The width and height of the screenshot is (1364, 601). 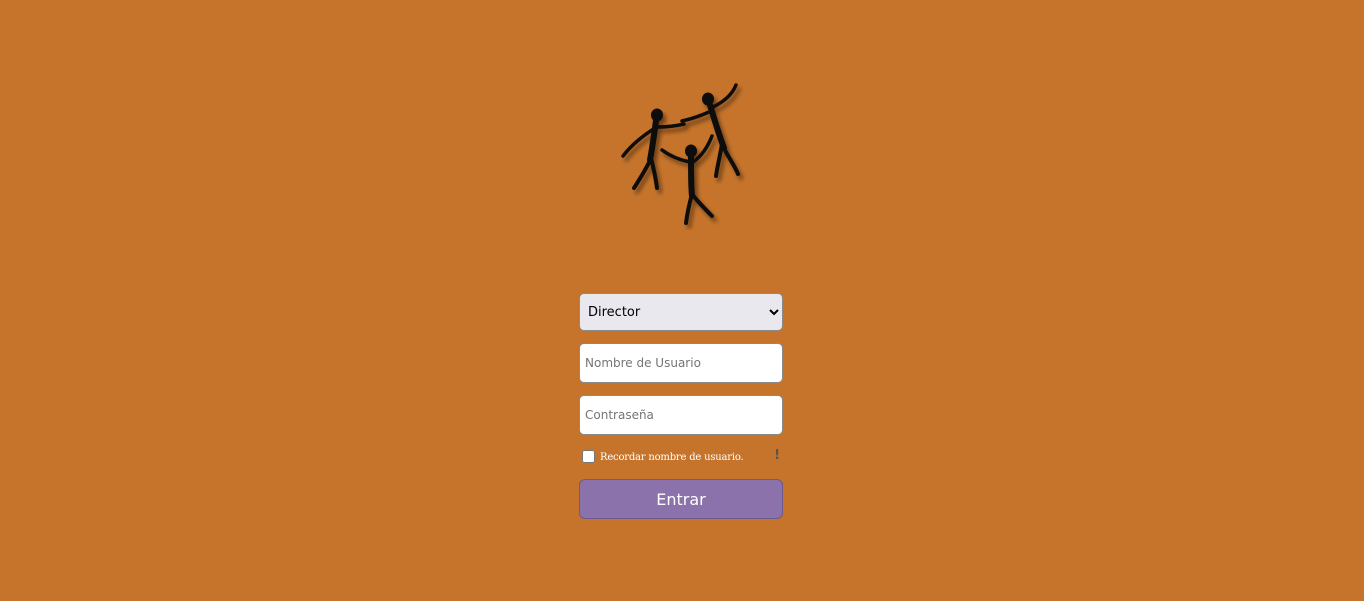 I want to click on role-select: Director, so click(x=681, y=312).